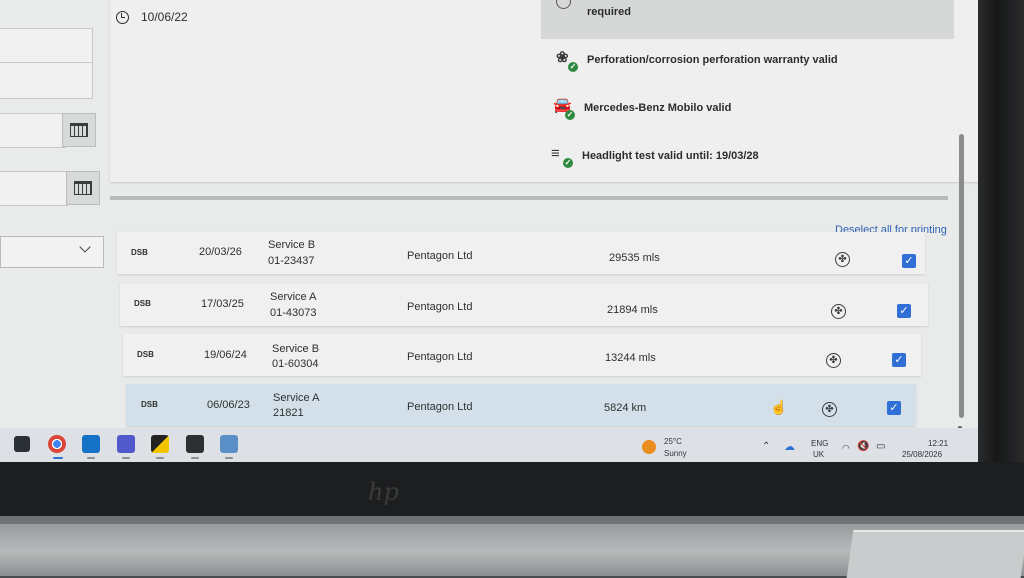 Image resolution: width=1024 pixels, height=578 pixels. I want to click on language-2: UK, so click(818, 455).